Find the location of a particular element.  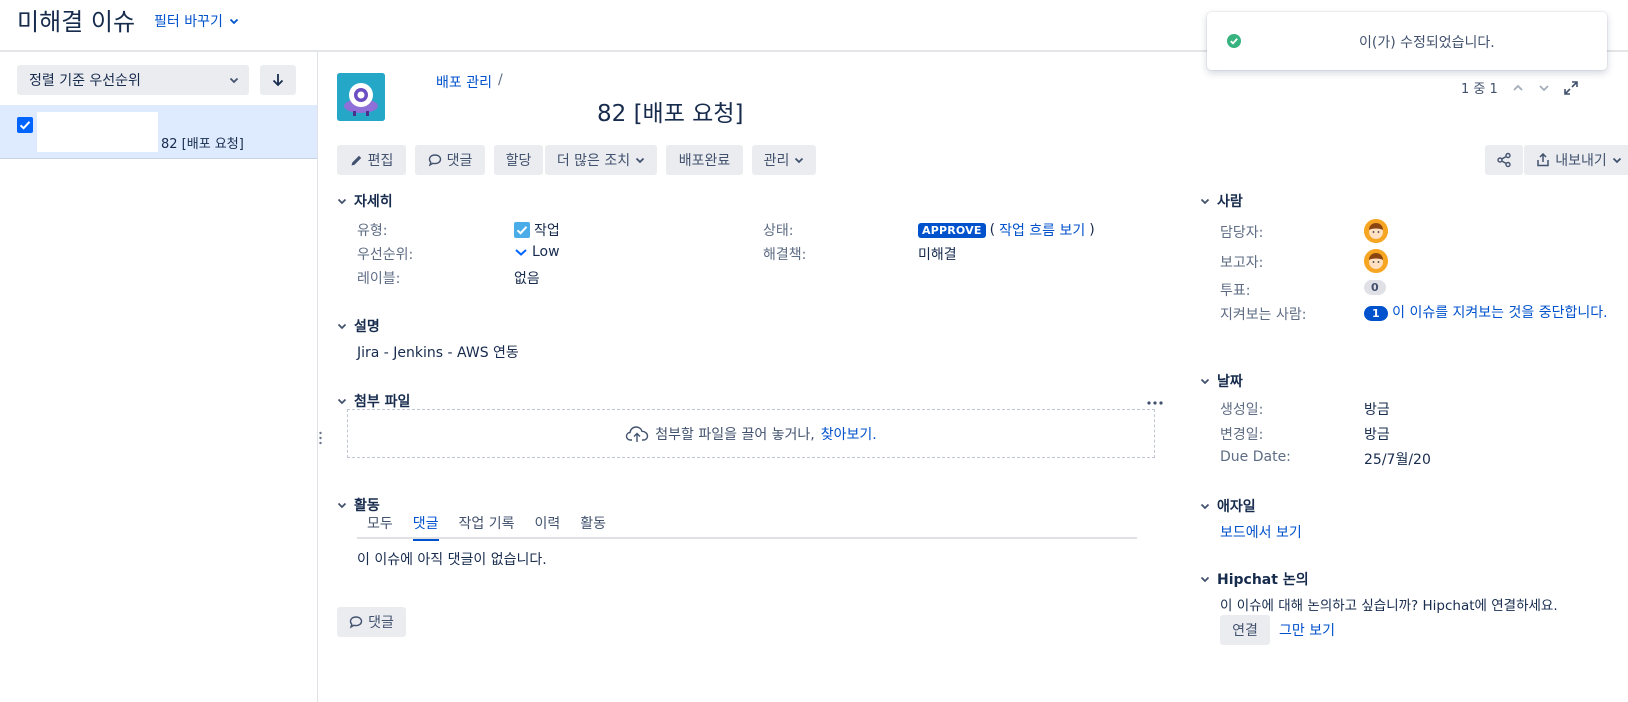

hipchat-section-toggle: Hipchat 논의 is located at coordinates (1254, 579).